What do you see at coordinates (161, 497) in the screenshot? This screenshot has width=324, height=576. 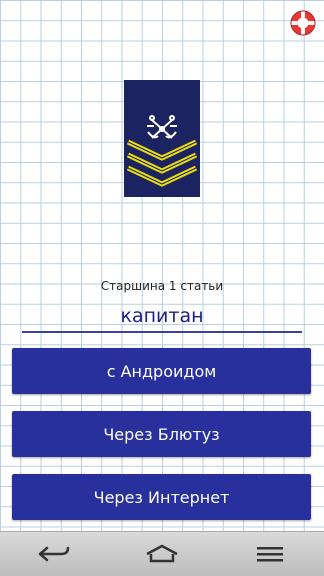 I see `play-via-internet-button: Через Интернет` at bounding box center [161, 497].